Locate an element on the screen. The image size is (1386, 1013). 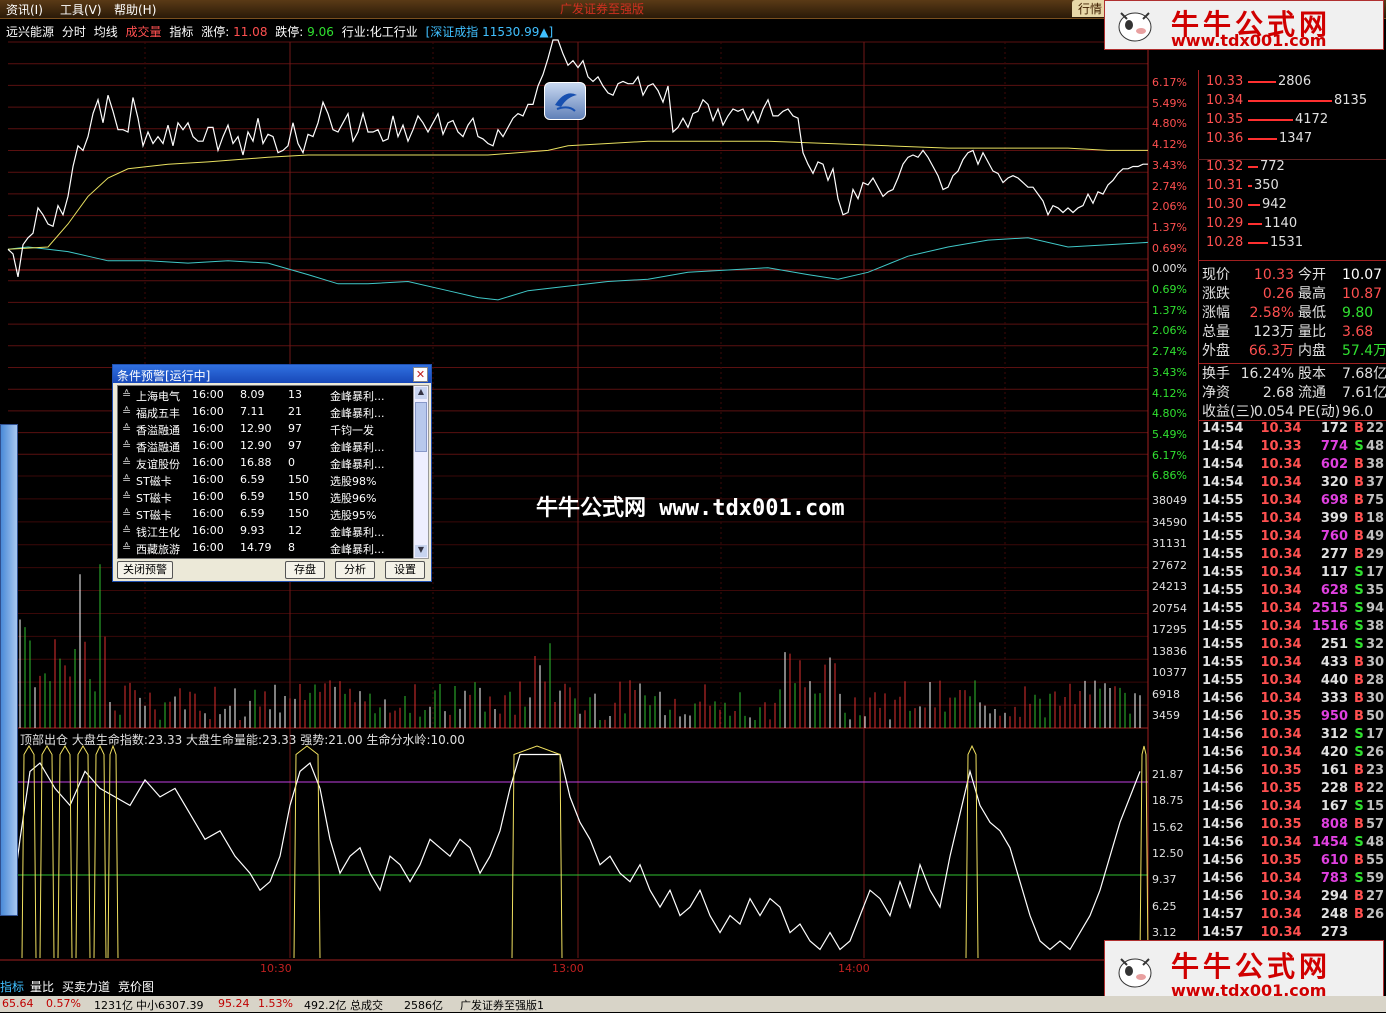
dialog-titlebar: 条件预警[运行中] ✕ is located at coordinates (272, 374).